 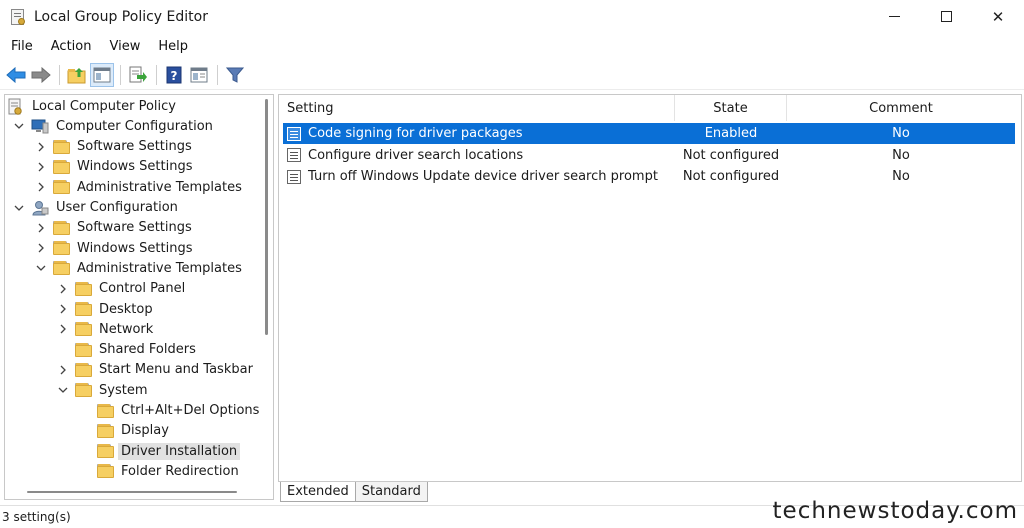 I want to click on up-one-level-button, so click(x=77, y=75).